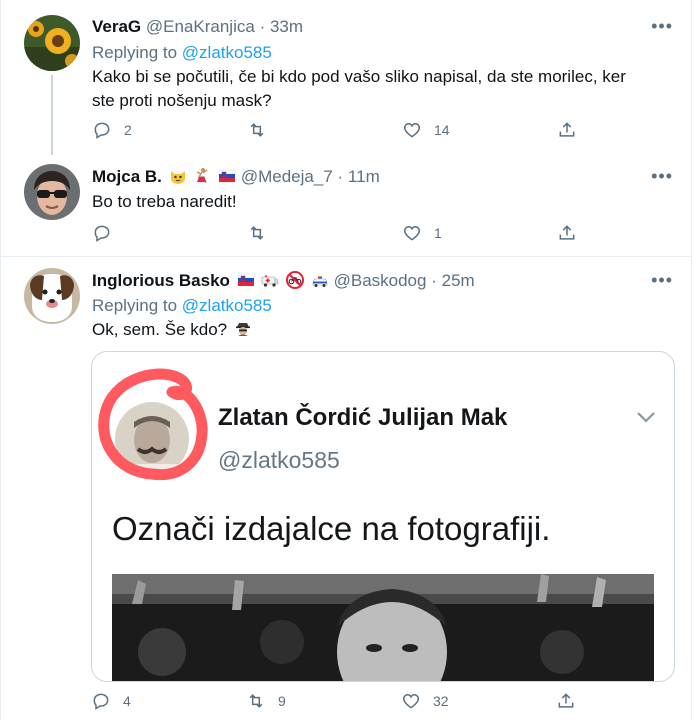 This screenshot has width=696, height=720. What do you see at coordinates (337, 131) in the screenshot?
I see `tweet-actions: 2 14` at bounding box center [337, 131].